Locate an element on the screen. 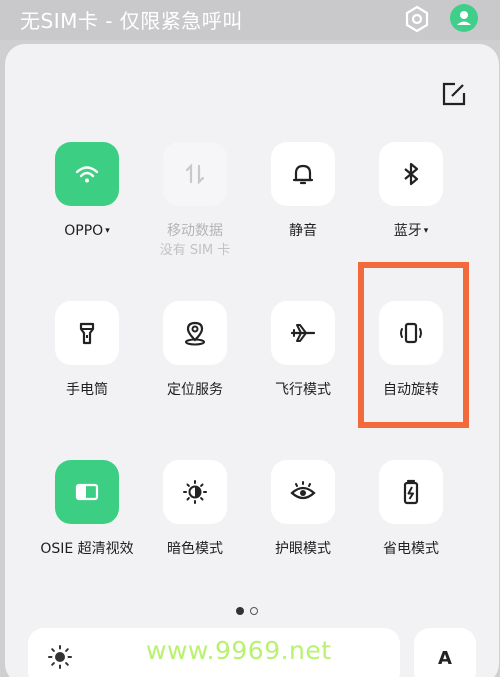 The image size is (500, 677). auto-brightness-button: A is located at coordinates (445, 652).